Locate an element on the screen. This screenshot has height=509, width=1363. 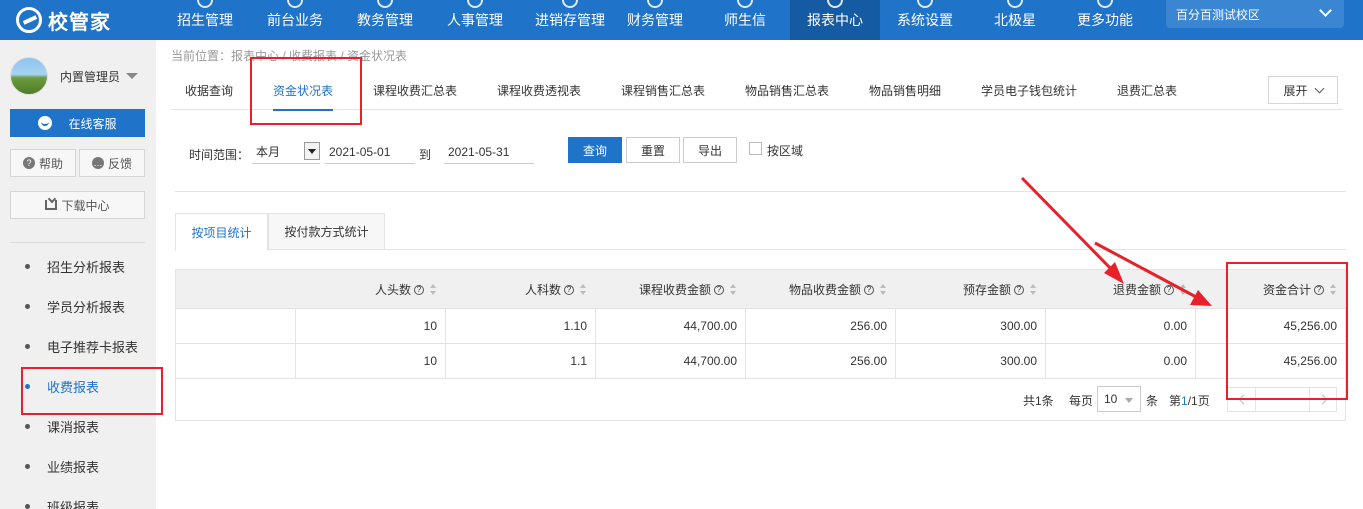
annotation-arrows is located at coordinates (1116, 241).